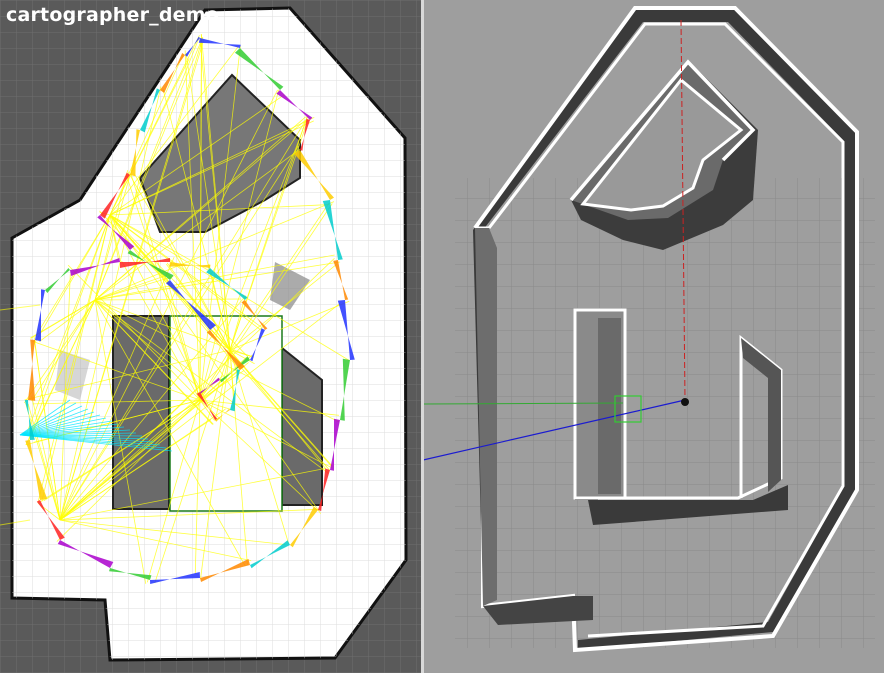  Describe the element at coordinates (685, 402) in the screenshot. I see `robot-icon` at that location.